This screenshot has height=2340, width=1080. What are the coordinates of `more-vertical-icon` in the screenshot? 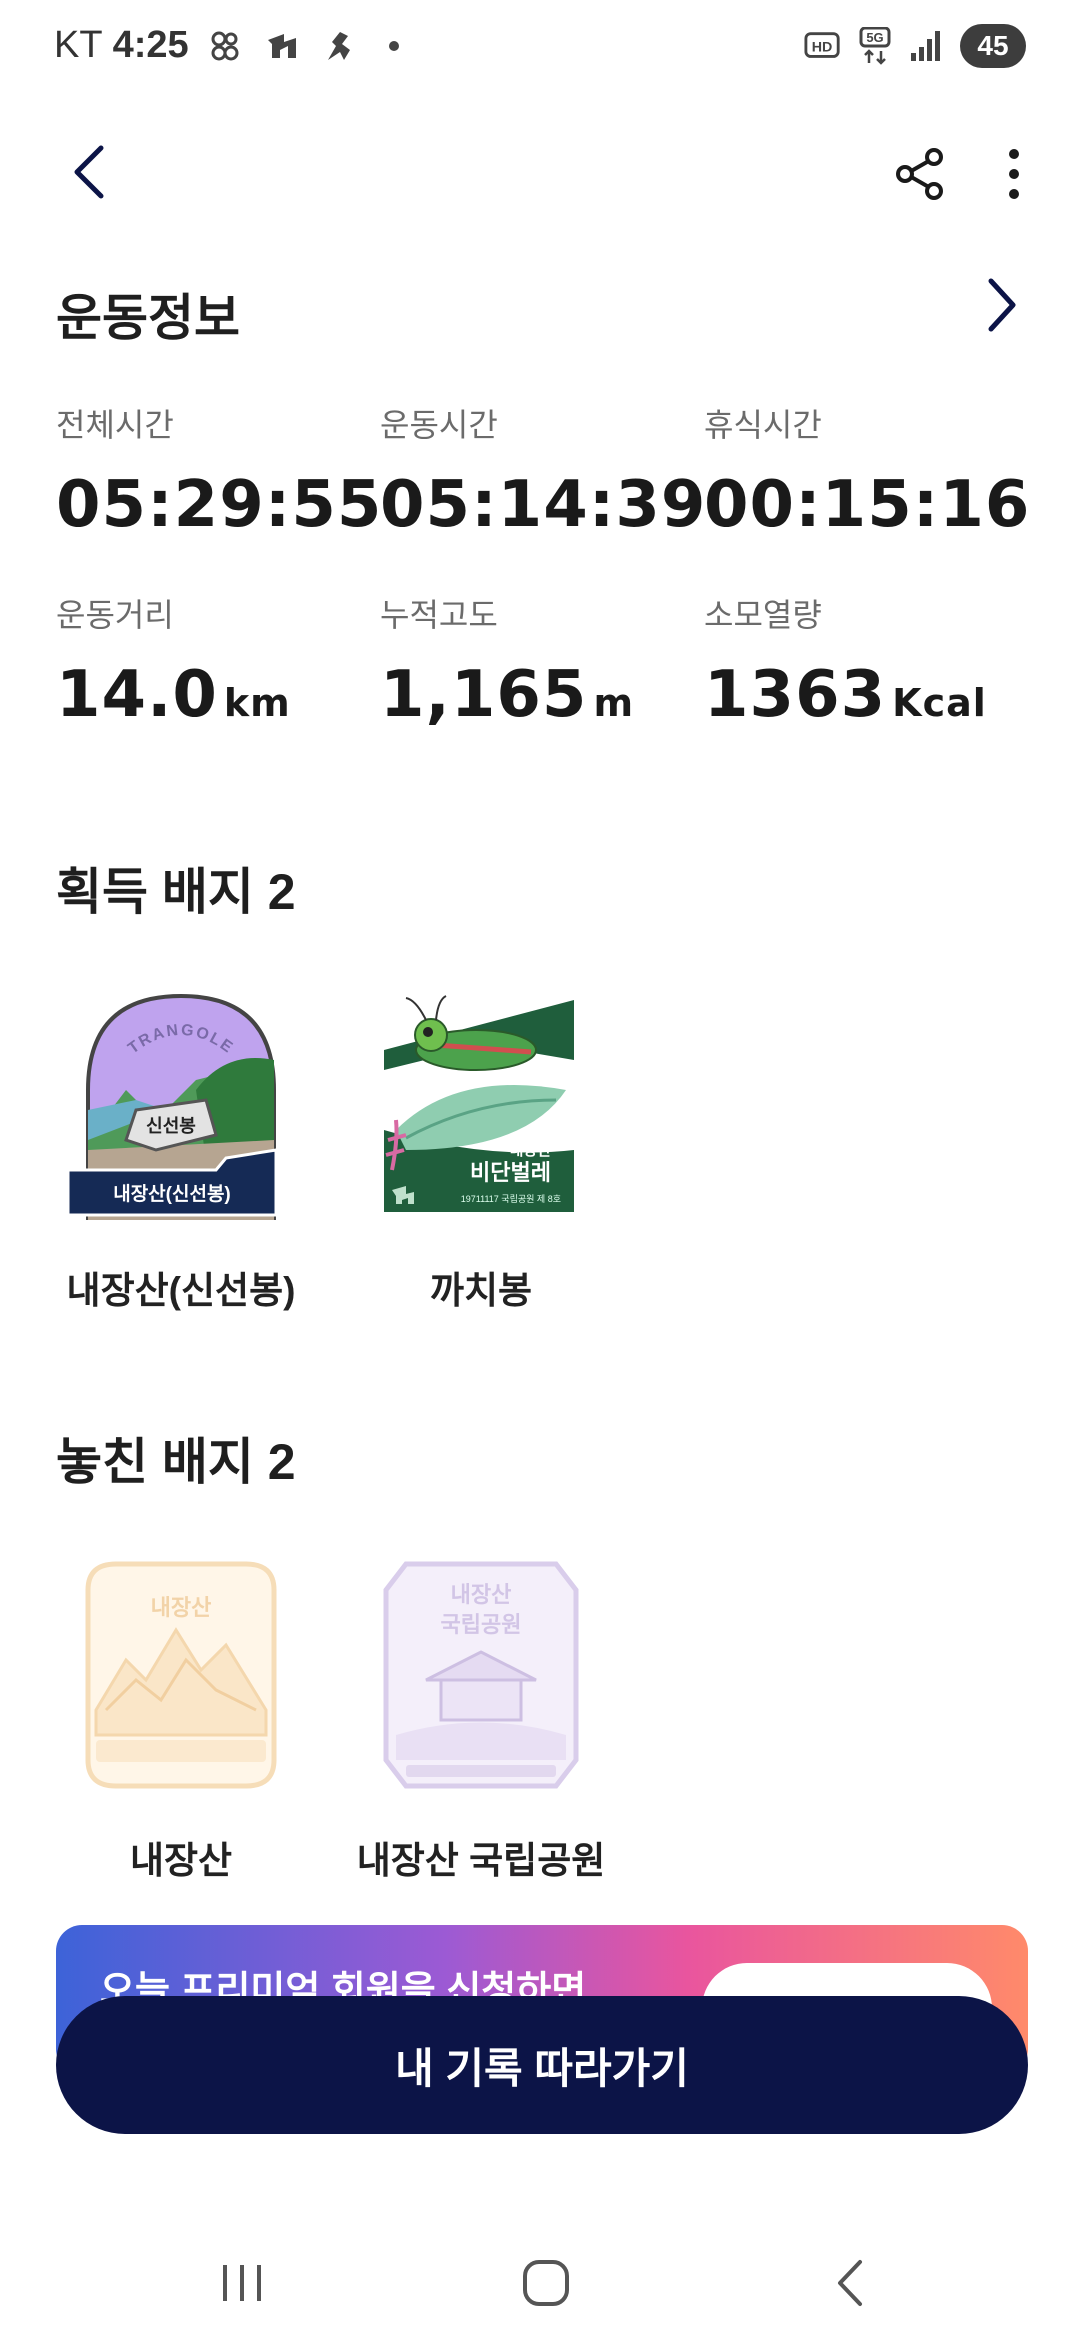 It's located at (1014, 174).